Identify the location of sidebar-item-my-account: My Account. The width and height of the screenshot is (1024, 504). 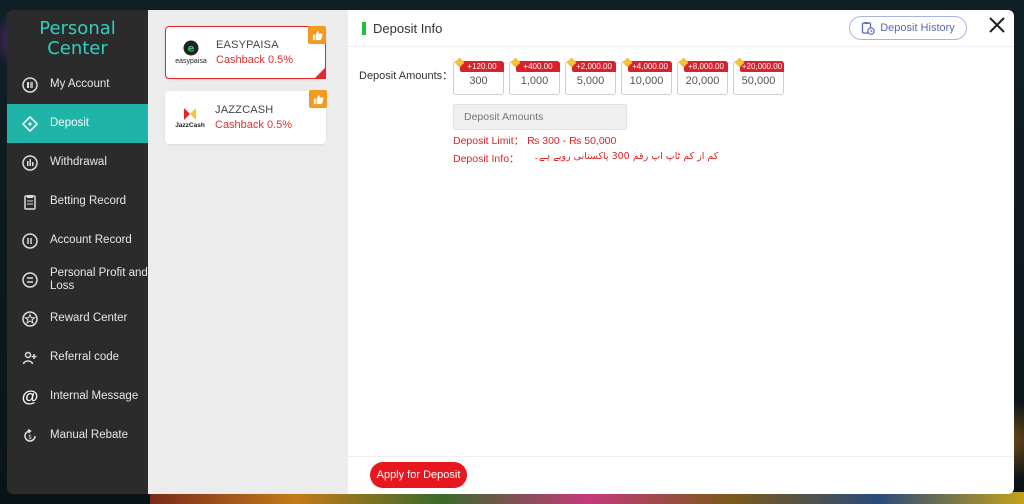
(77, 84).